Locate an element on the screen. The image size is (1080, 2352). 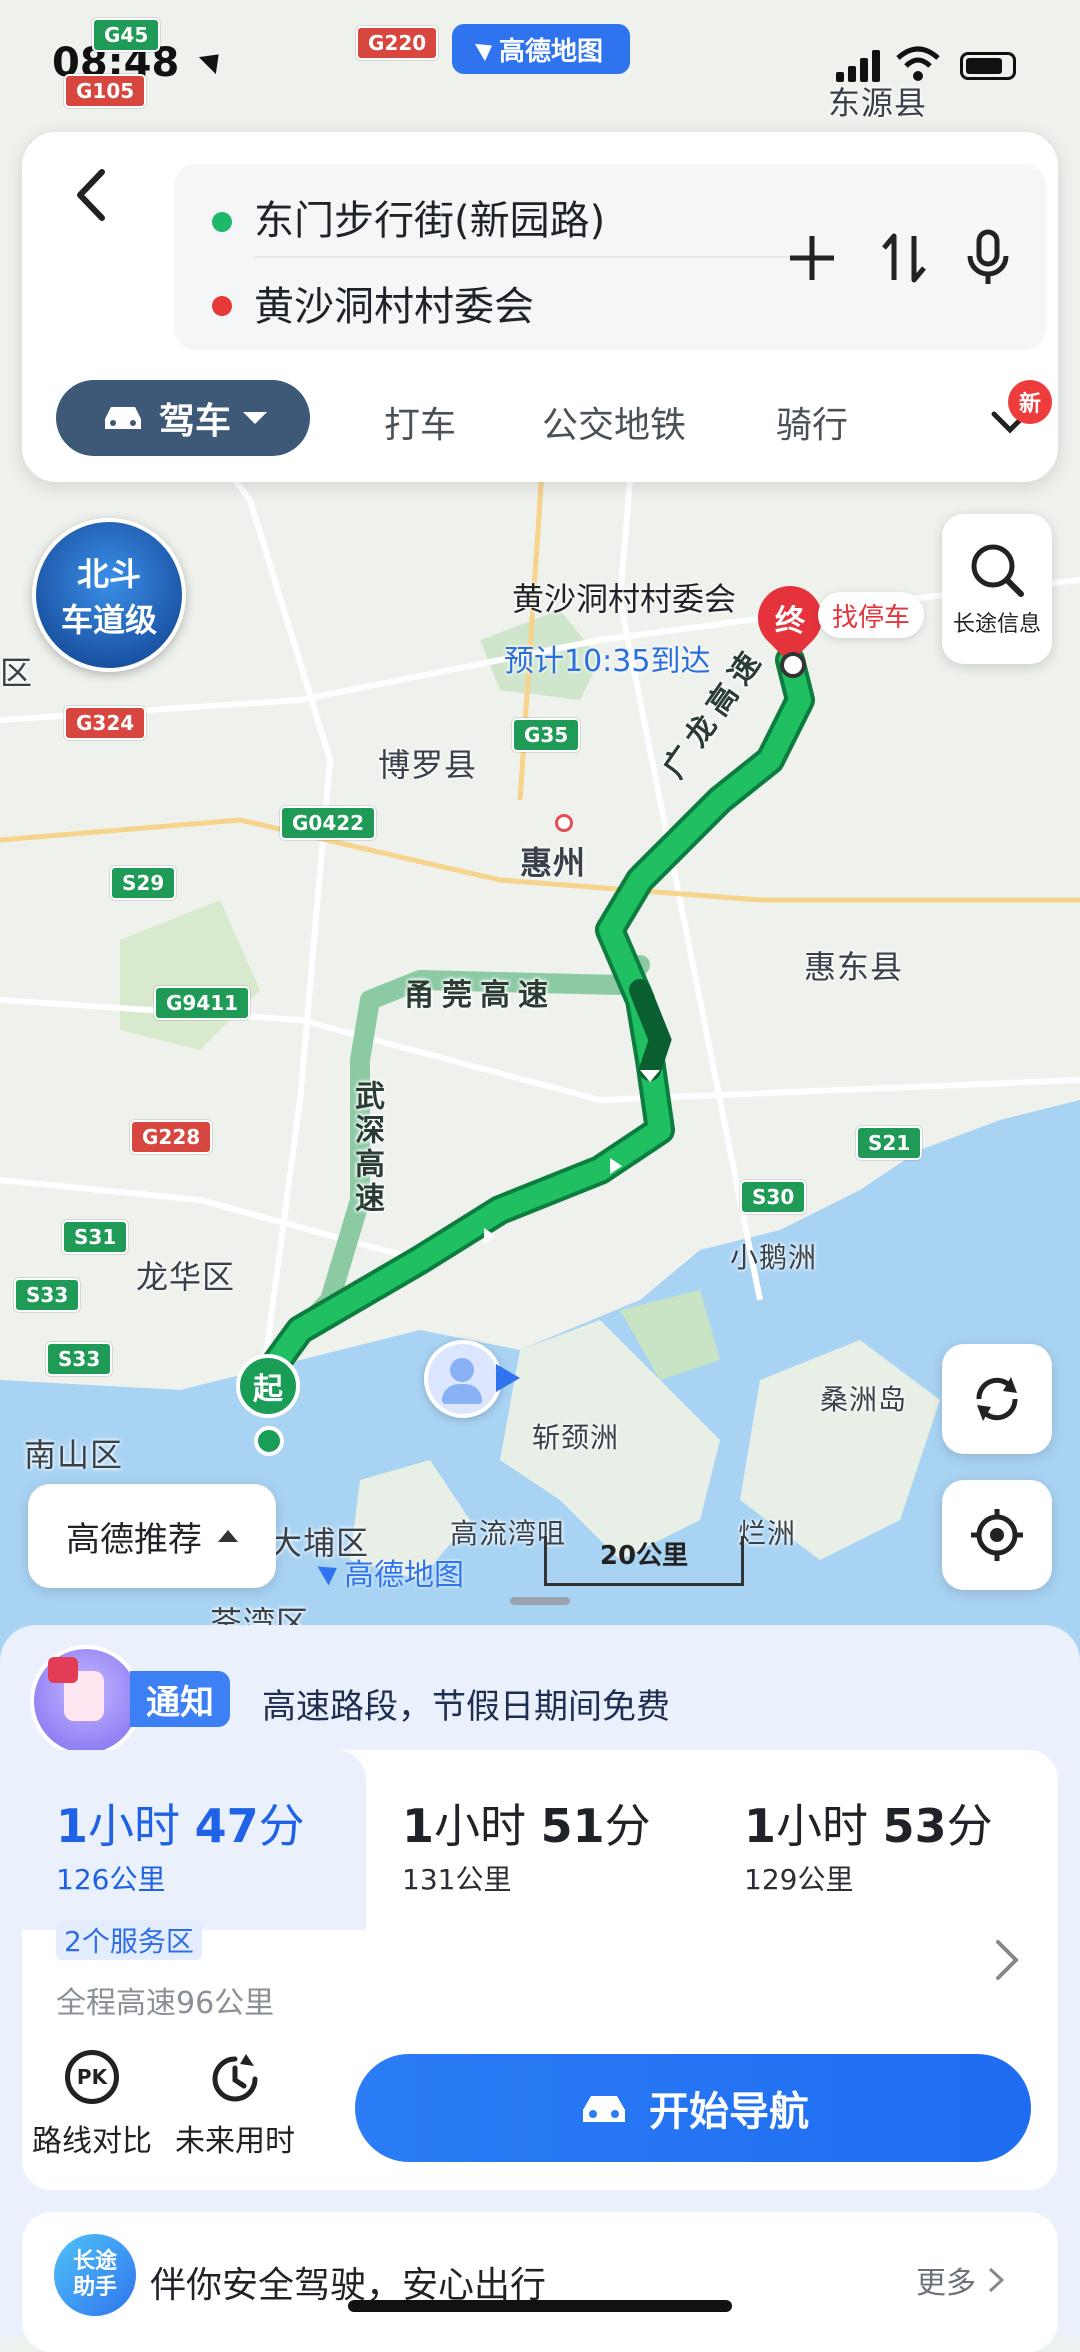
map-label: 小鹅洲 is located at coordinates (774, 1257).